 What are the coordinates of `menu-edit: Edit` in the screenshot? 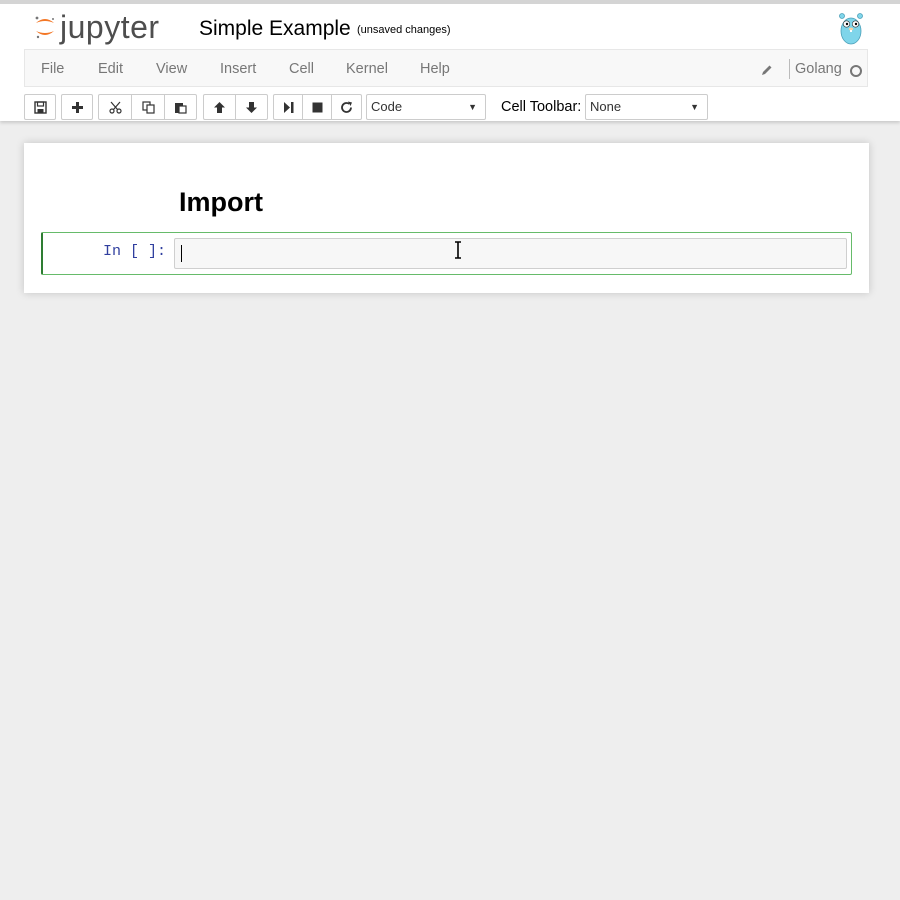 It's located at (110, 69).